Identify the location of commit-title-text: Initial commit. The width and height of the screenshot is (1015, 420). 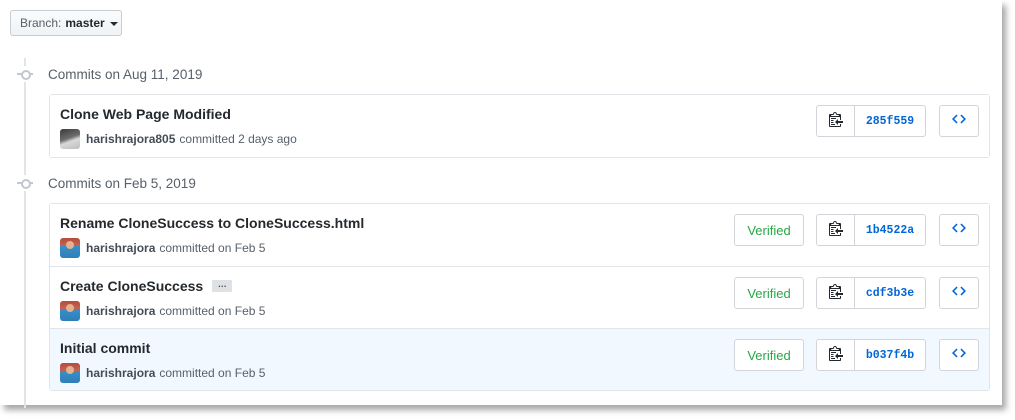
(105, 348).